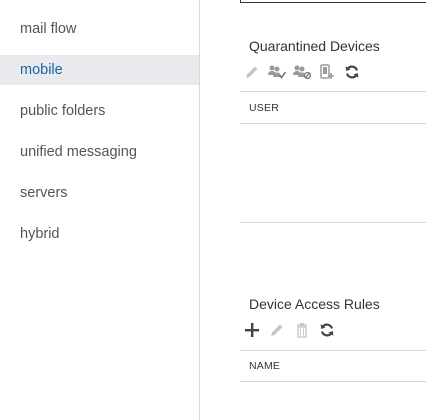 This screenshot has width=426, height=420. I want to click on add-icon, so click(252, 330).